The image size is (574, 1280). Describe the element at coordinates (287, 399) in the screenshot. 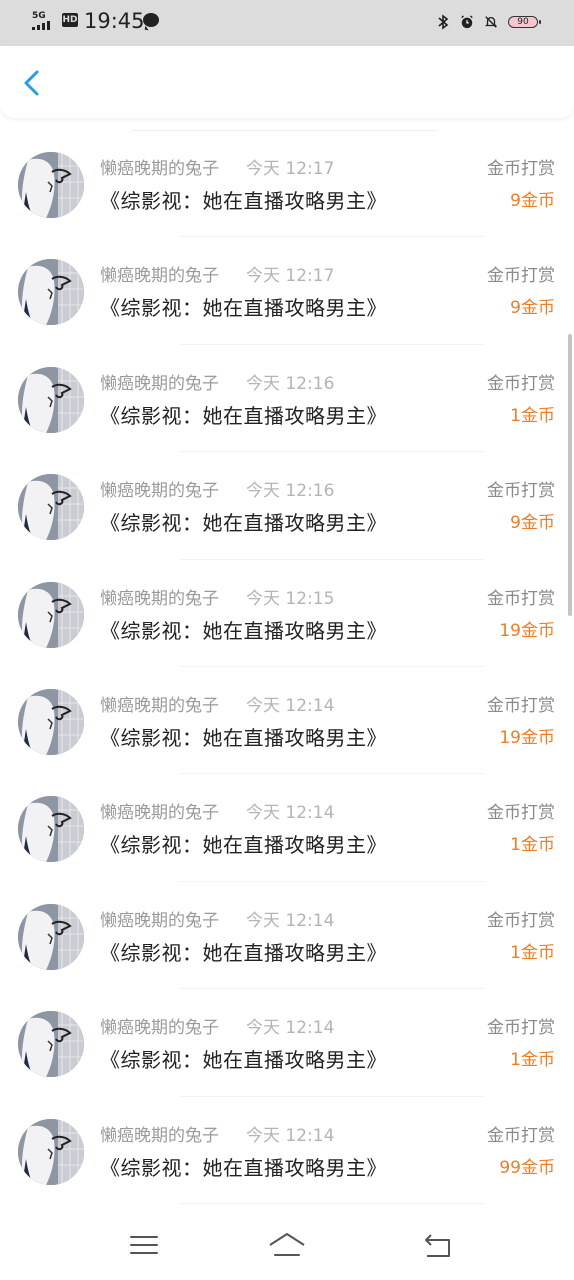

I see `list-item: 懒癌晚期的兔子 今天 12:16 《综影视：她在直播攻略男主》 金币打赏 1金币` at that location.